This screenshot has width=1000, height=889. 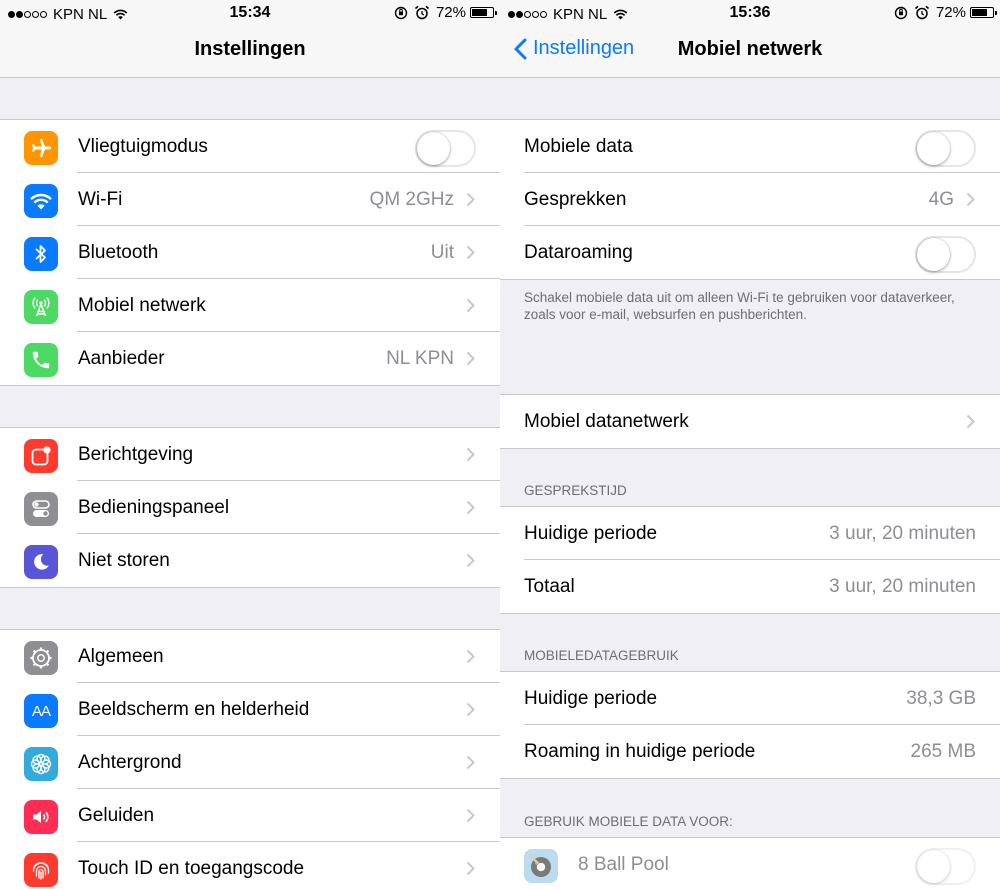 What do you see at coordinates (750, 146) in the screenshot?
I see `settings-row-mobile-data: Mobiele data` at bounding box center [750, 146].